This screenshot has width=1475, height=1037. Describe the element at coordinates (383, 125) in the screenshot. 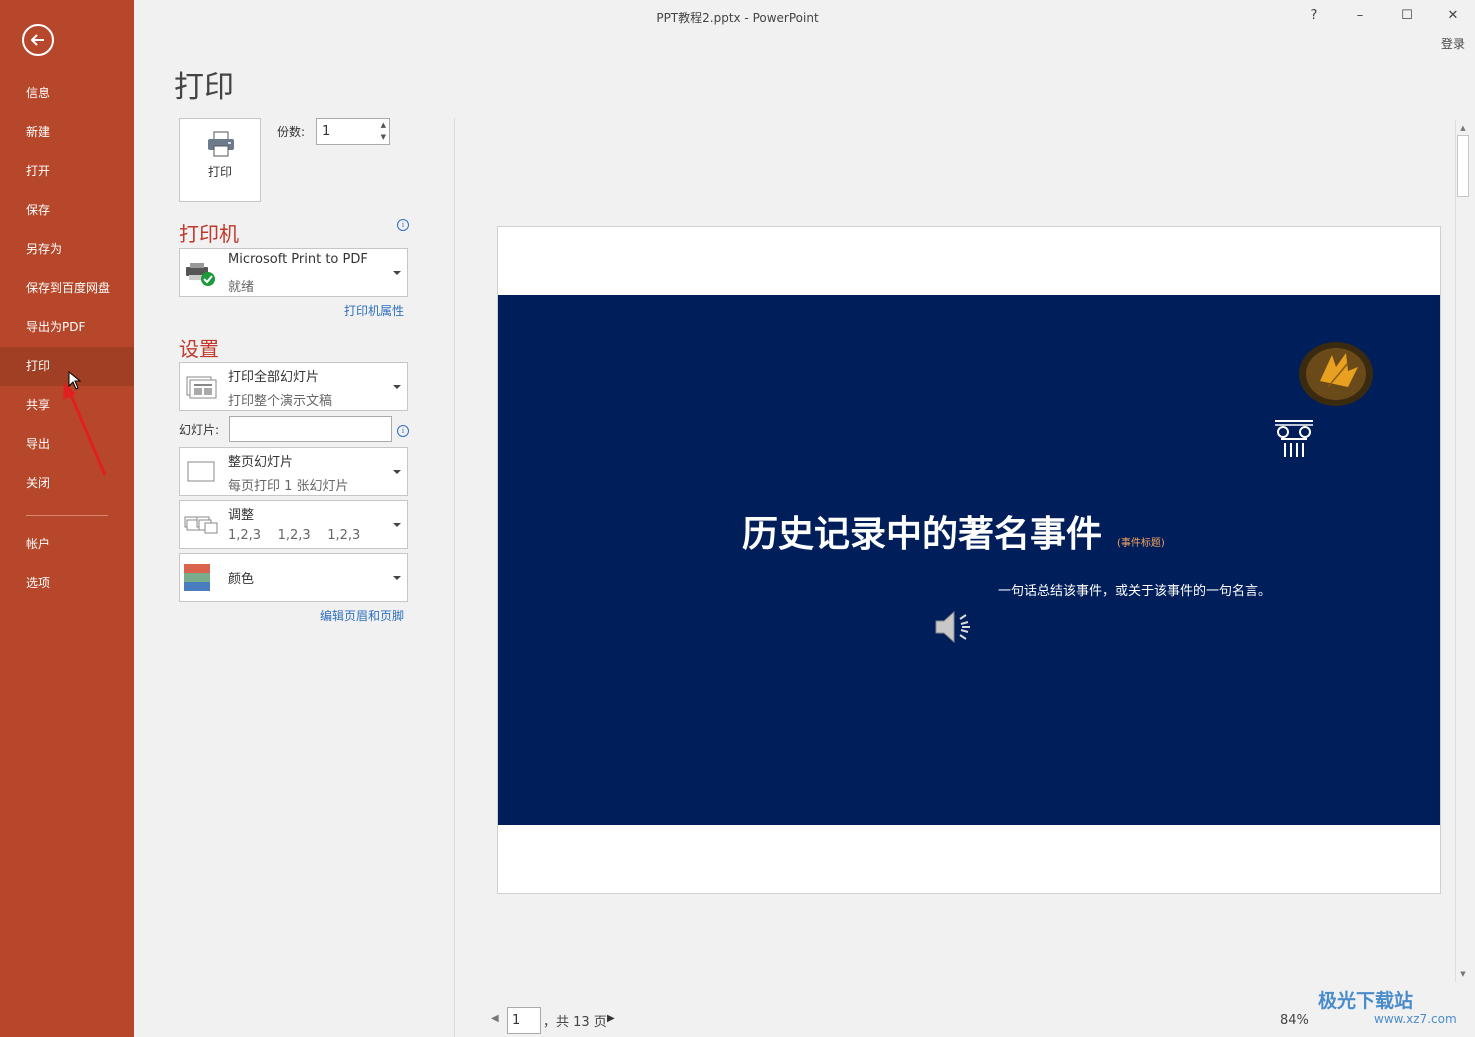

I see `spin-up-icon: ▲` at that location.